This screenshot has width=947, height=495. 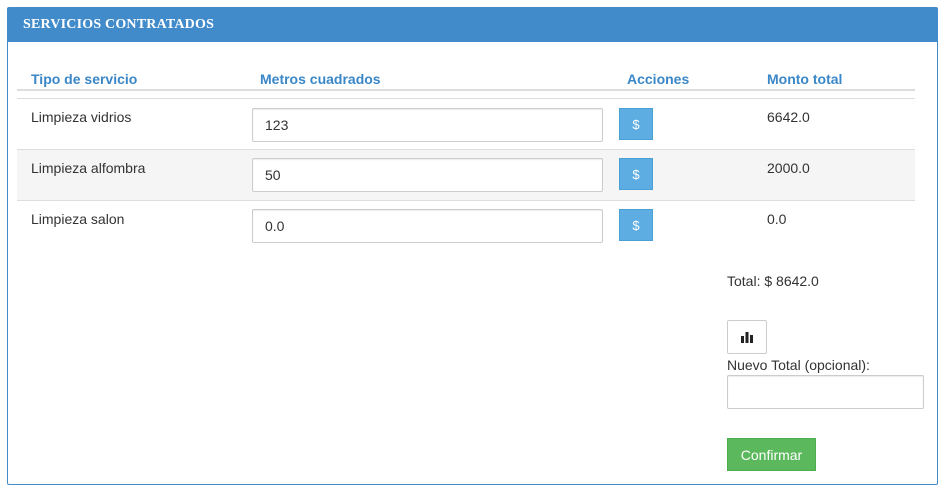 What do you see at coordinates (320, 79) in the screenshot?
I see `column-header-metros: Metros cuadrados` at bounding box center [320, 79].